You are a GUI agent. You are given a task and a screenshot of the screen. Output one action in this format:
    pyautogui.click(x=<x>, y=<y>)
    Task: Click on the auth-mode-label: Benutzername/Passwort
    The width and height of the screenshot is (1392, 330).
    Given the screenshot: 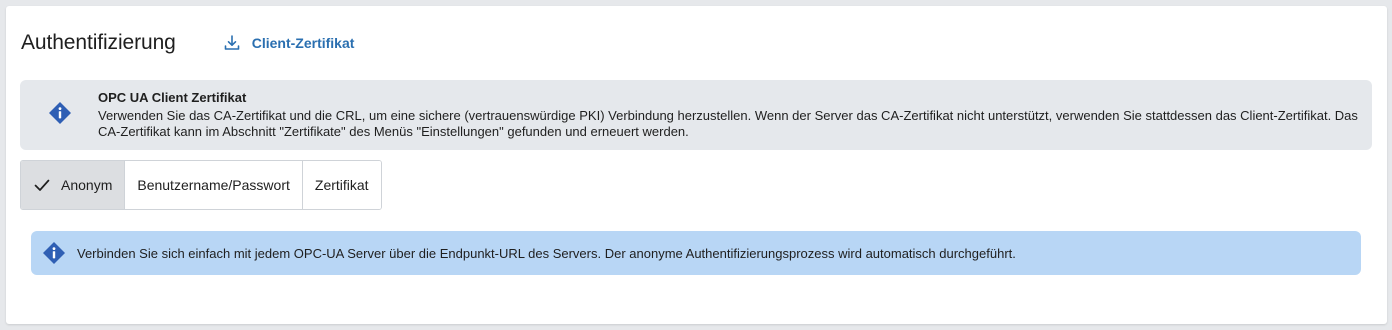 What is the action you would take?
    pyautogui.click(x=213, y=185)
    